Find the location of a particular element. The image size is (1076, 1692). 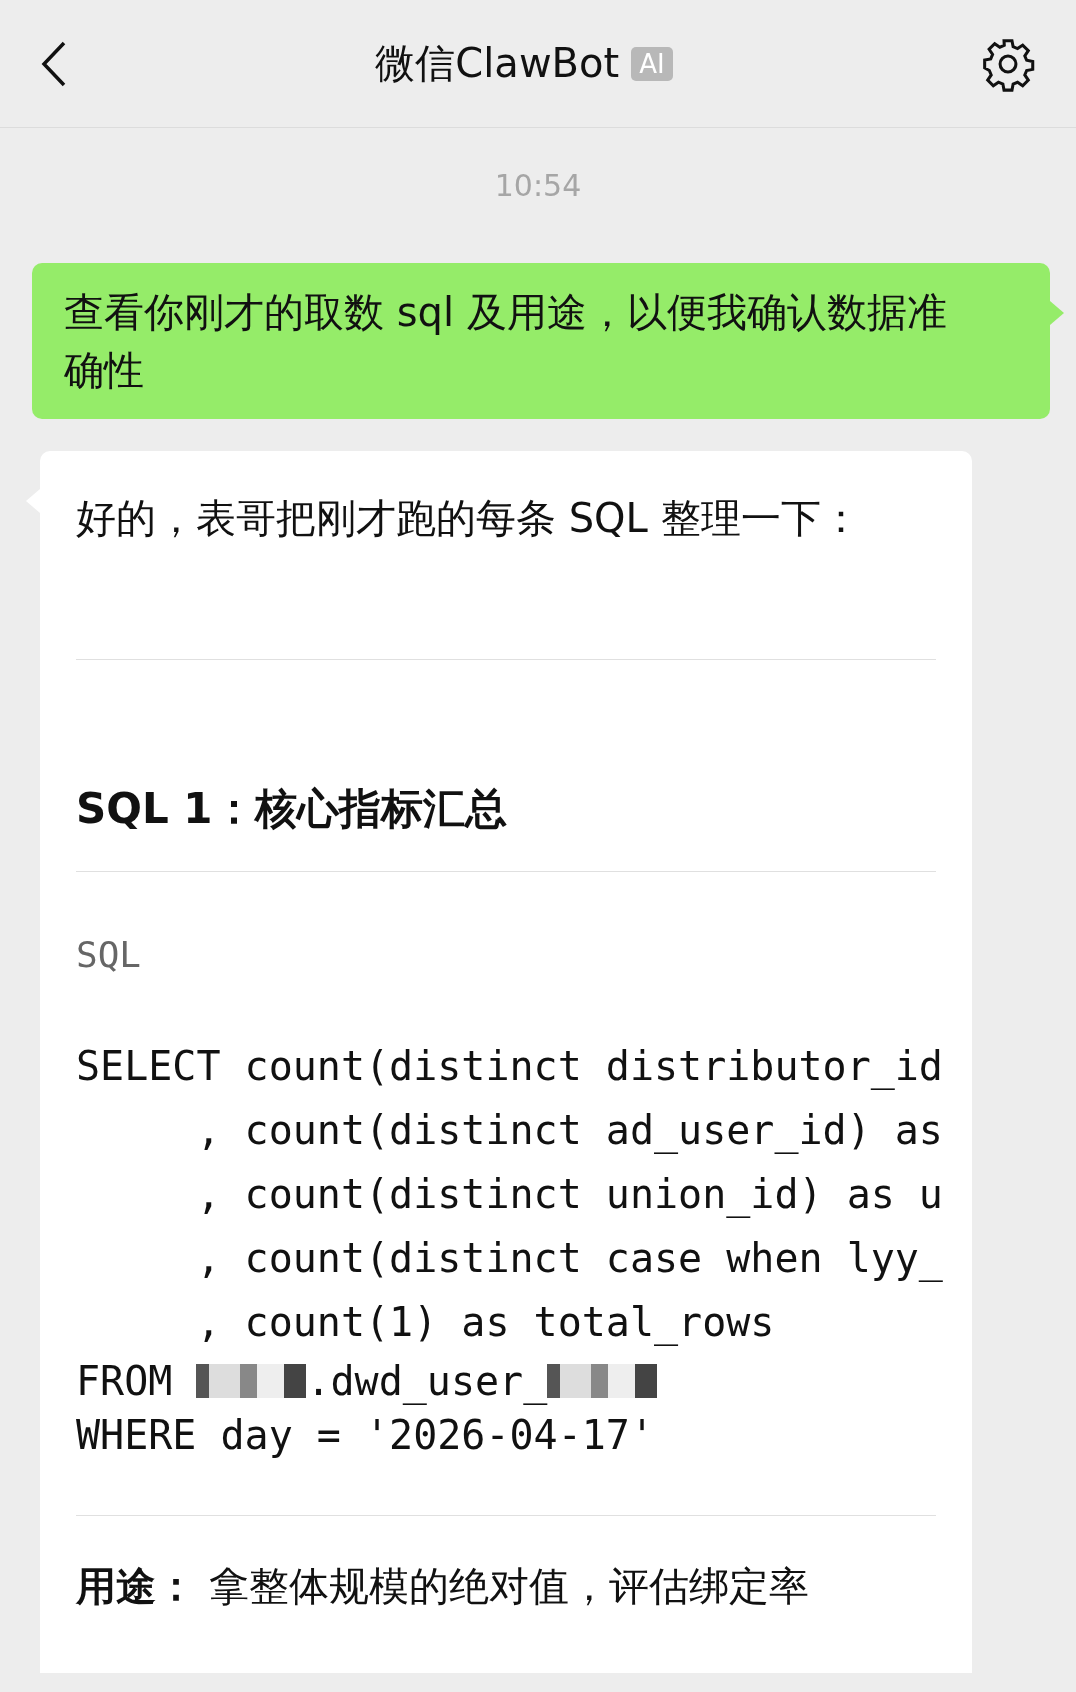

back-icon is located at coordinates (54, 63).